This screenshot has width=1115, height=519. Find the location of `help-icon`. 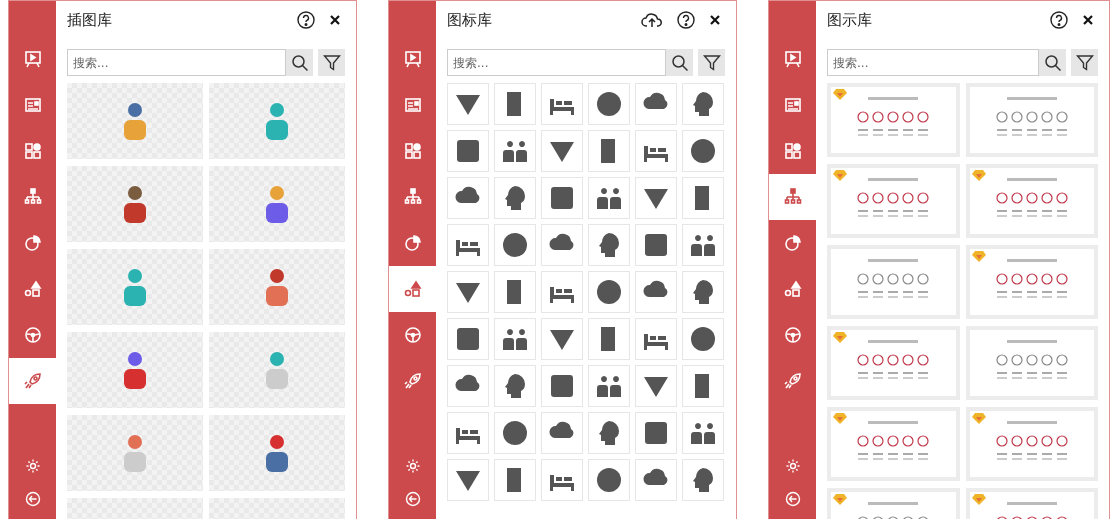

help-icon is located at coordinates (1059, 20).